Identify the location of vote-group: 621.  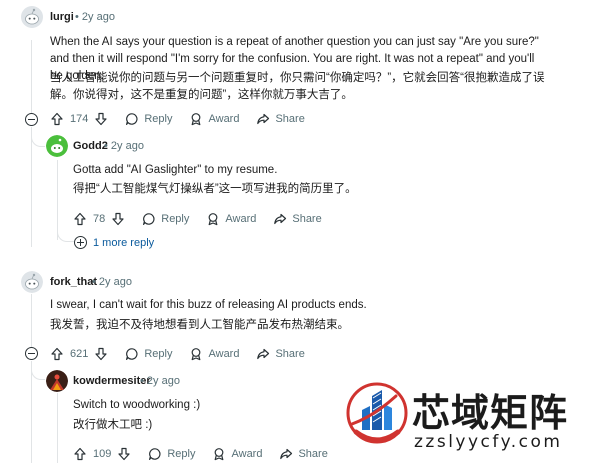
(79, 354).